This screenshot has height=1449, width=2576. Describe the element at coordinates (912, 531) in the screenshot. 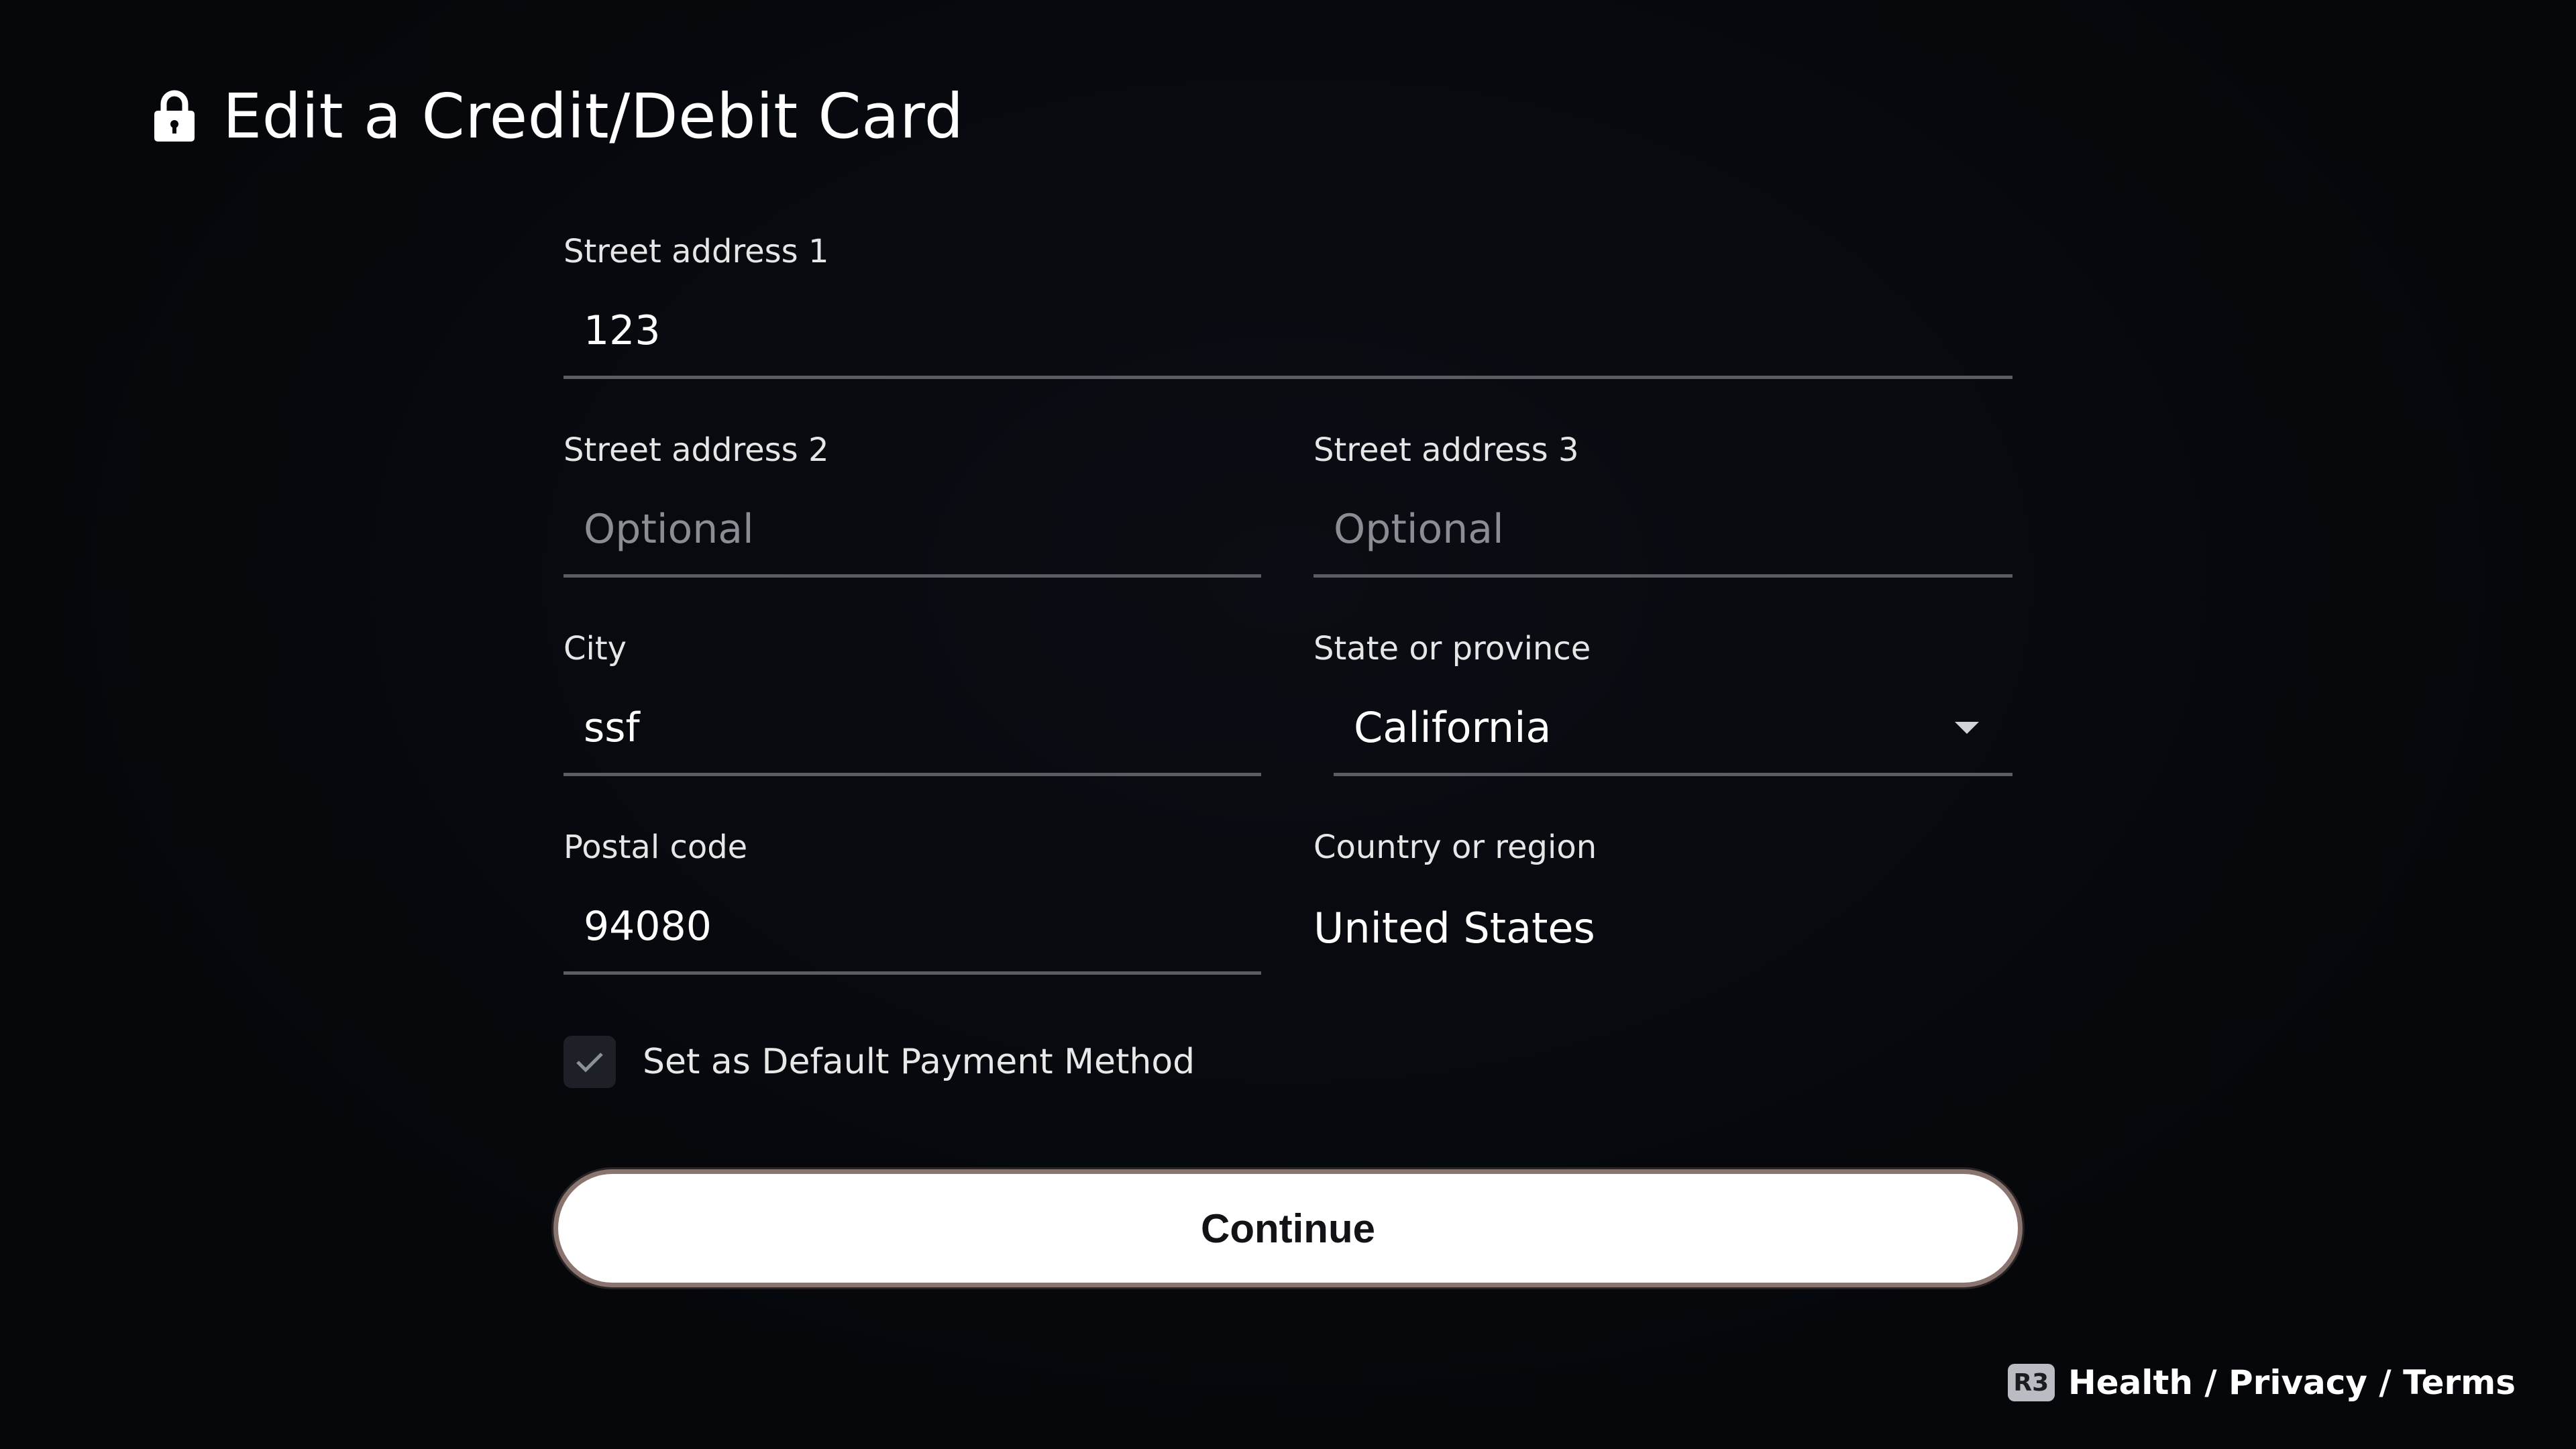

I see `street-address-2-input: Optional` at that location.